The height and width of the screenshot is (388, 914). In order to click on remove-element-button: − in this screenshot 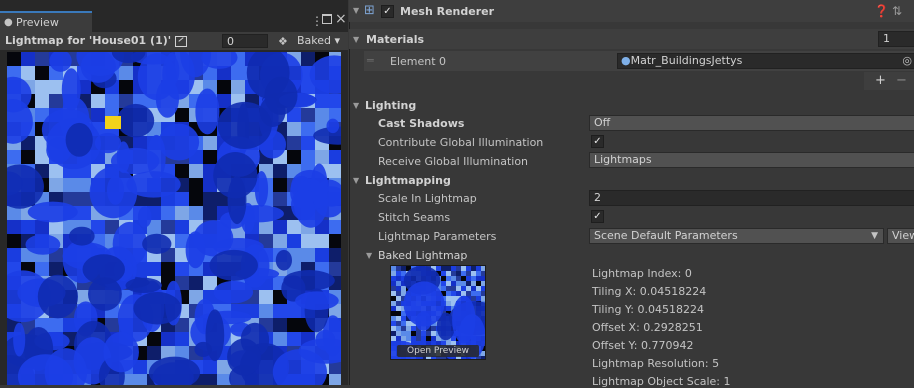, I will do `click(901, 80)`.